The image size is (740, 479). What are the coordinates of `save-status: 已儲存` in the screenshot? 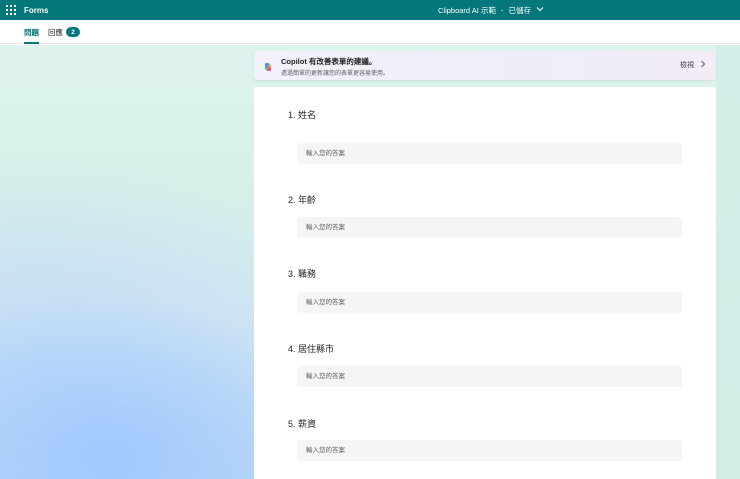 It's located at (519, 10).